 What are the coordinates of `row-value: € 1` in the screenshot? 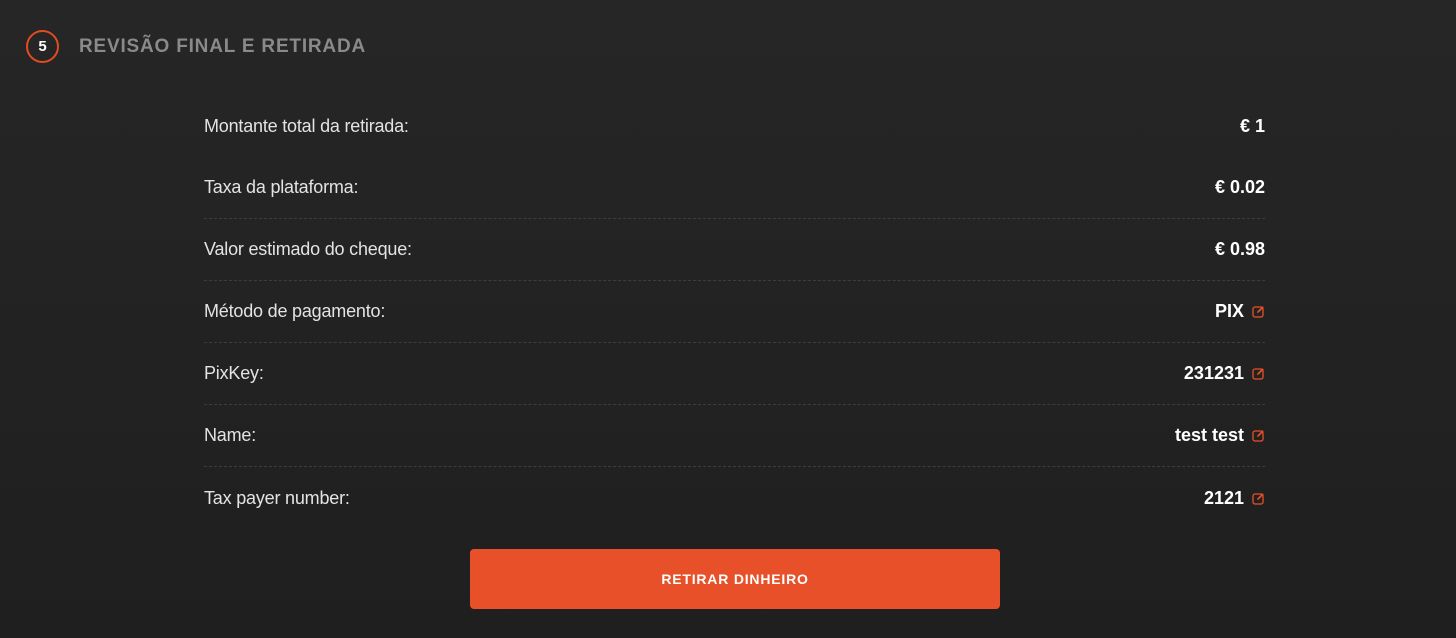 It's located at (1252, 126).